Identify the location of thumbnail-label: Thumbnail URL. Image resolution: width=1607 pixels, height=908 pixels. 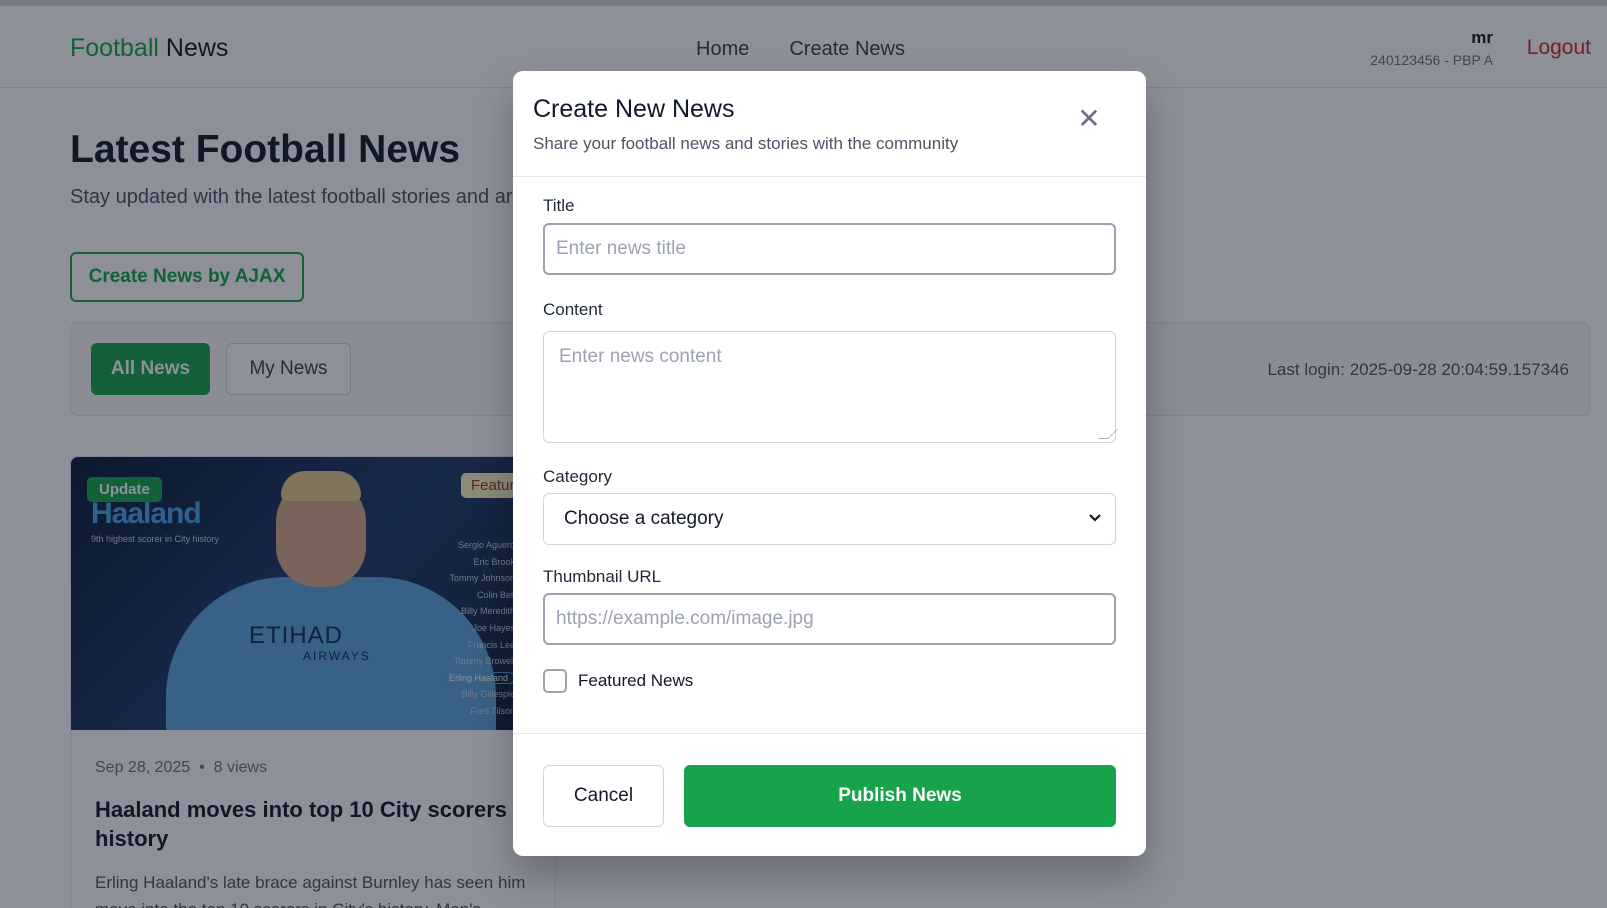
(602, 576).